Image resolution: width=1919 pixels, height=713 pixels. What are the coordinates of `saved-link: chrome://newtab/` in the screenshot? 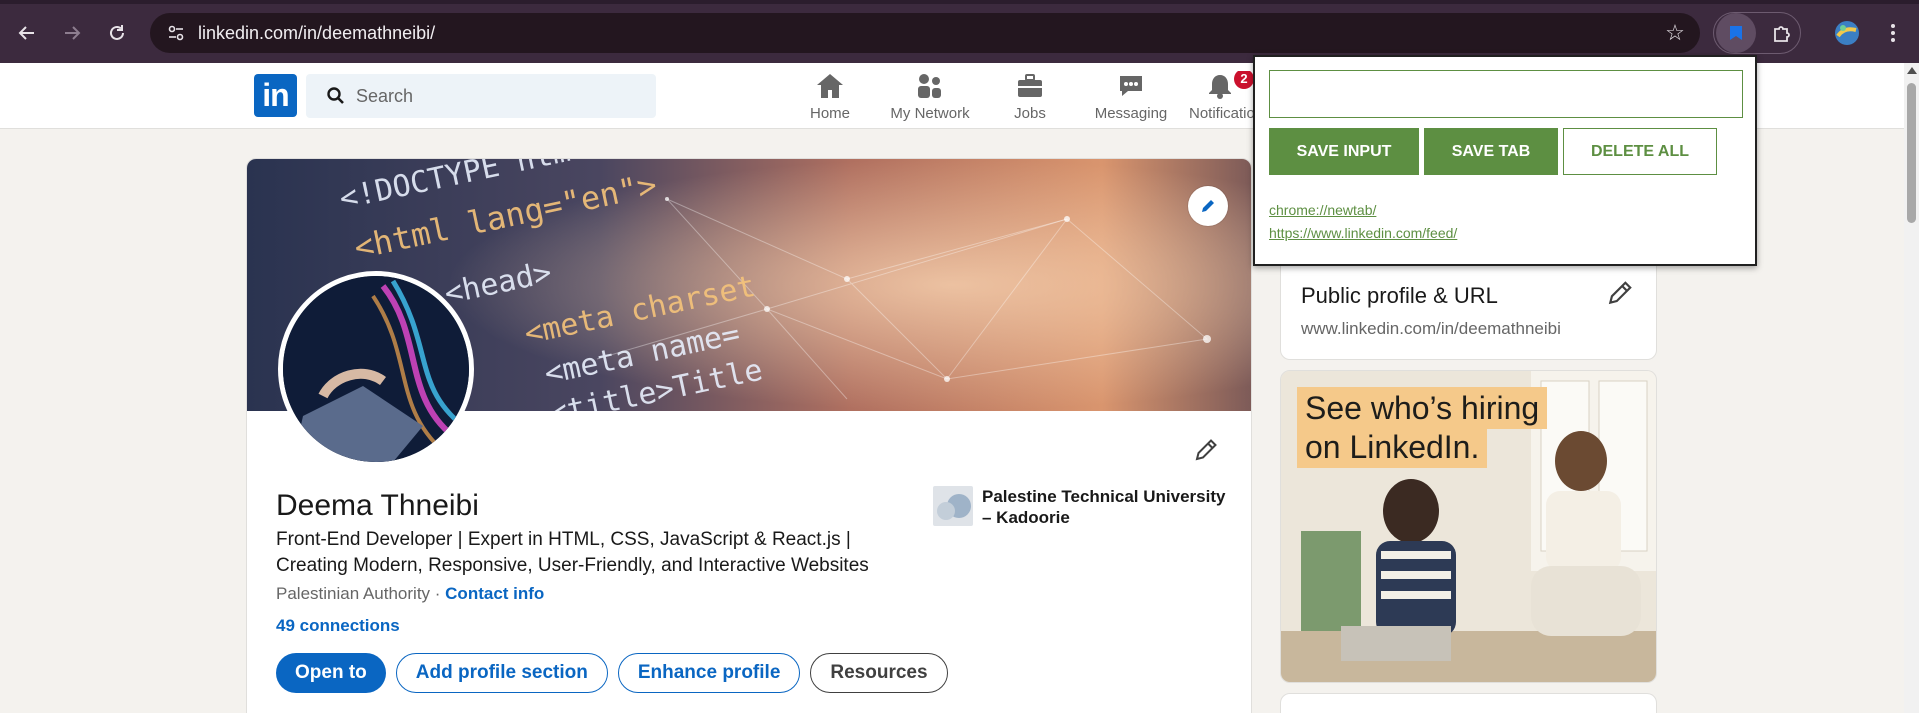 It's located at (1363, 210).